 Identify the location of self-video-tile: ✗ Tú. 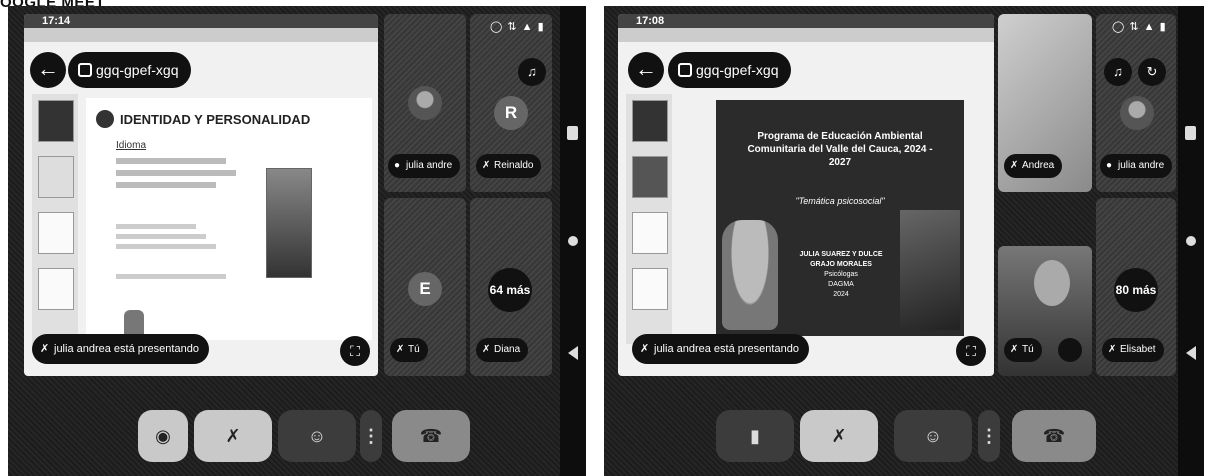
(1045, 311).